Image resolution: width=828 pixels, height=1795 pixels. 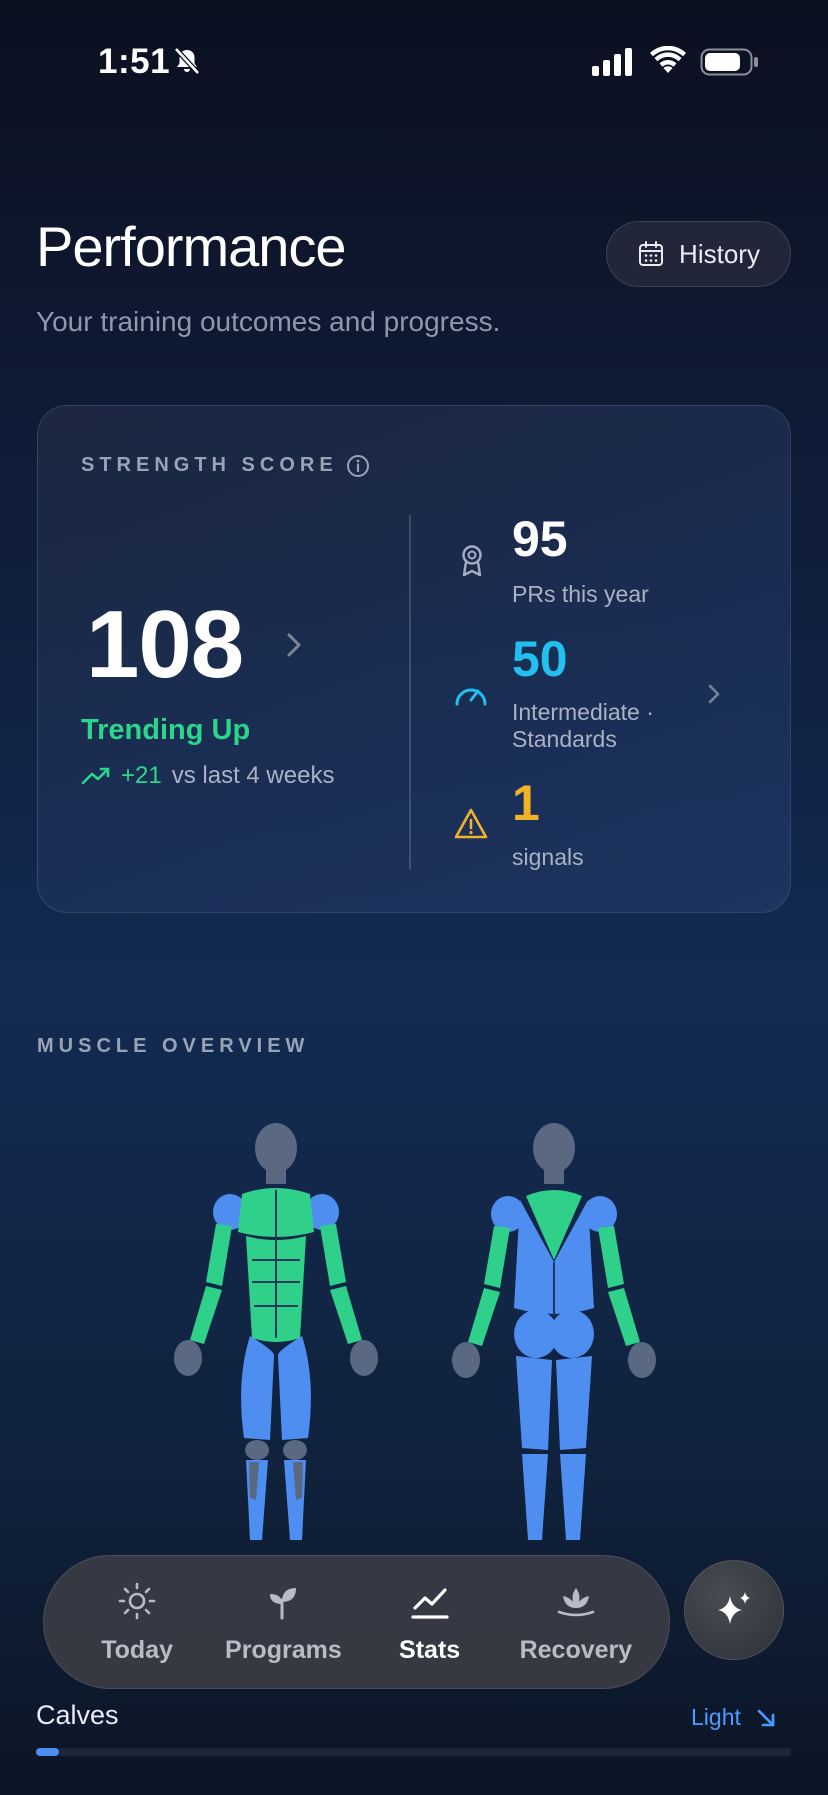 What do you see at coordinates (137, 1622) in the screenshot?
I see `tab-today: Today` at bounding box center [137, 1622].